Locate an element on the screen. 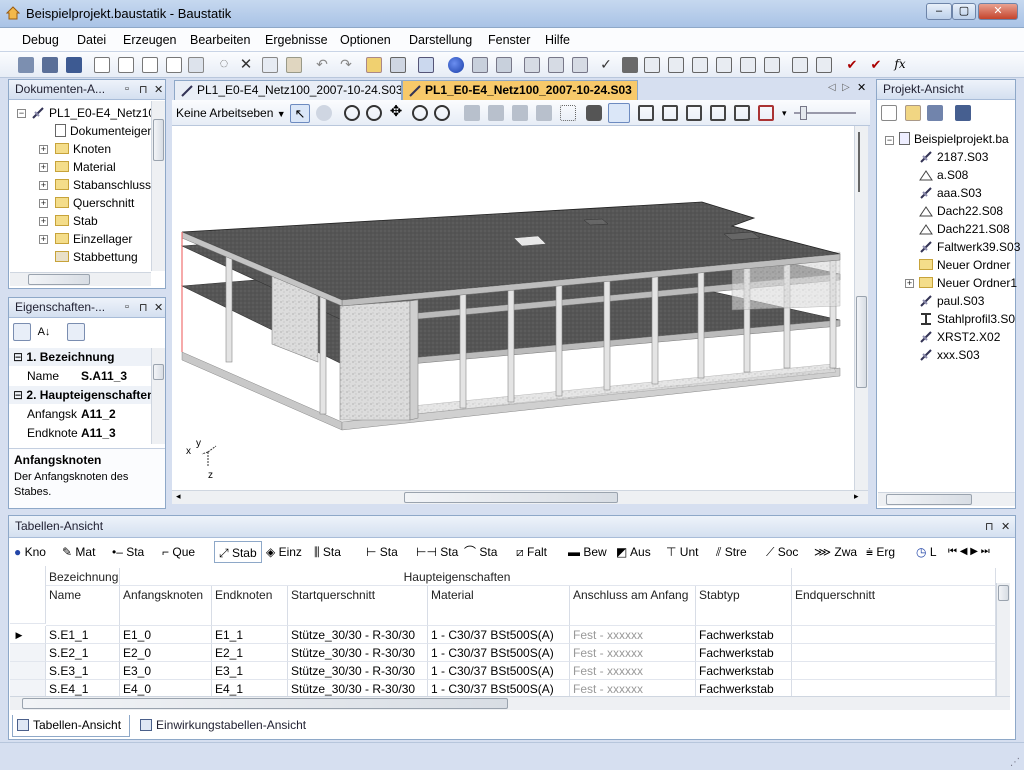 This screenshot has width=1024, height=770. col-header-stabtyp: Stabtyp is located at coordinates (744, 606).